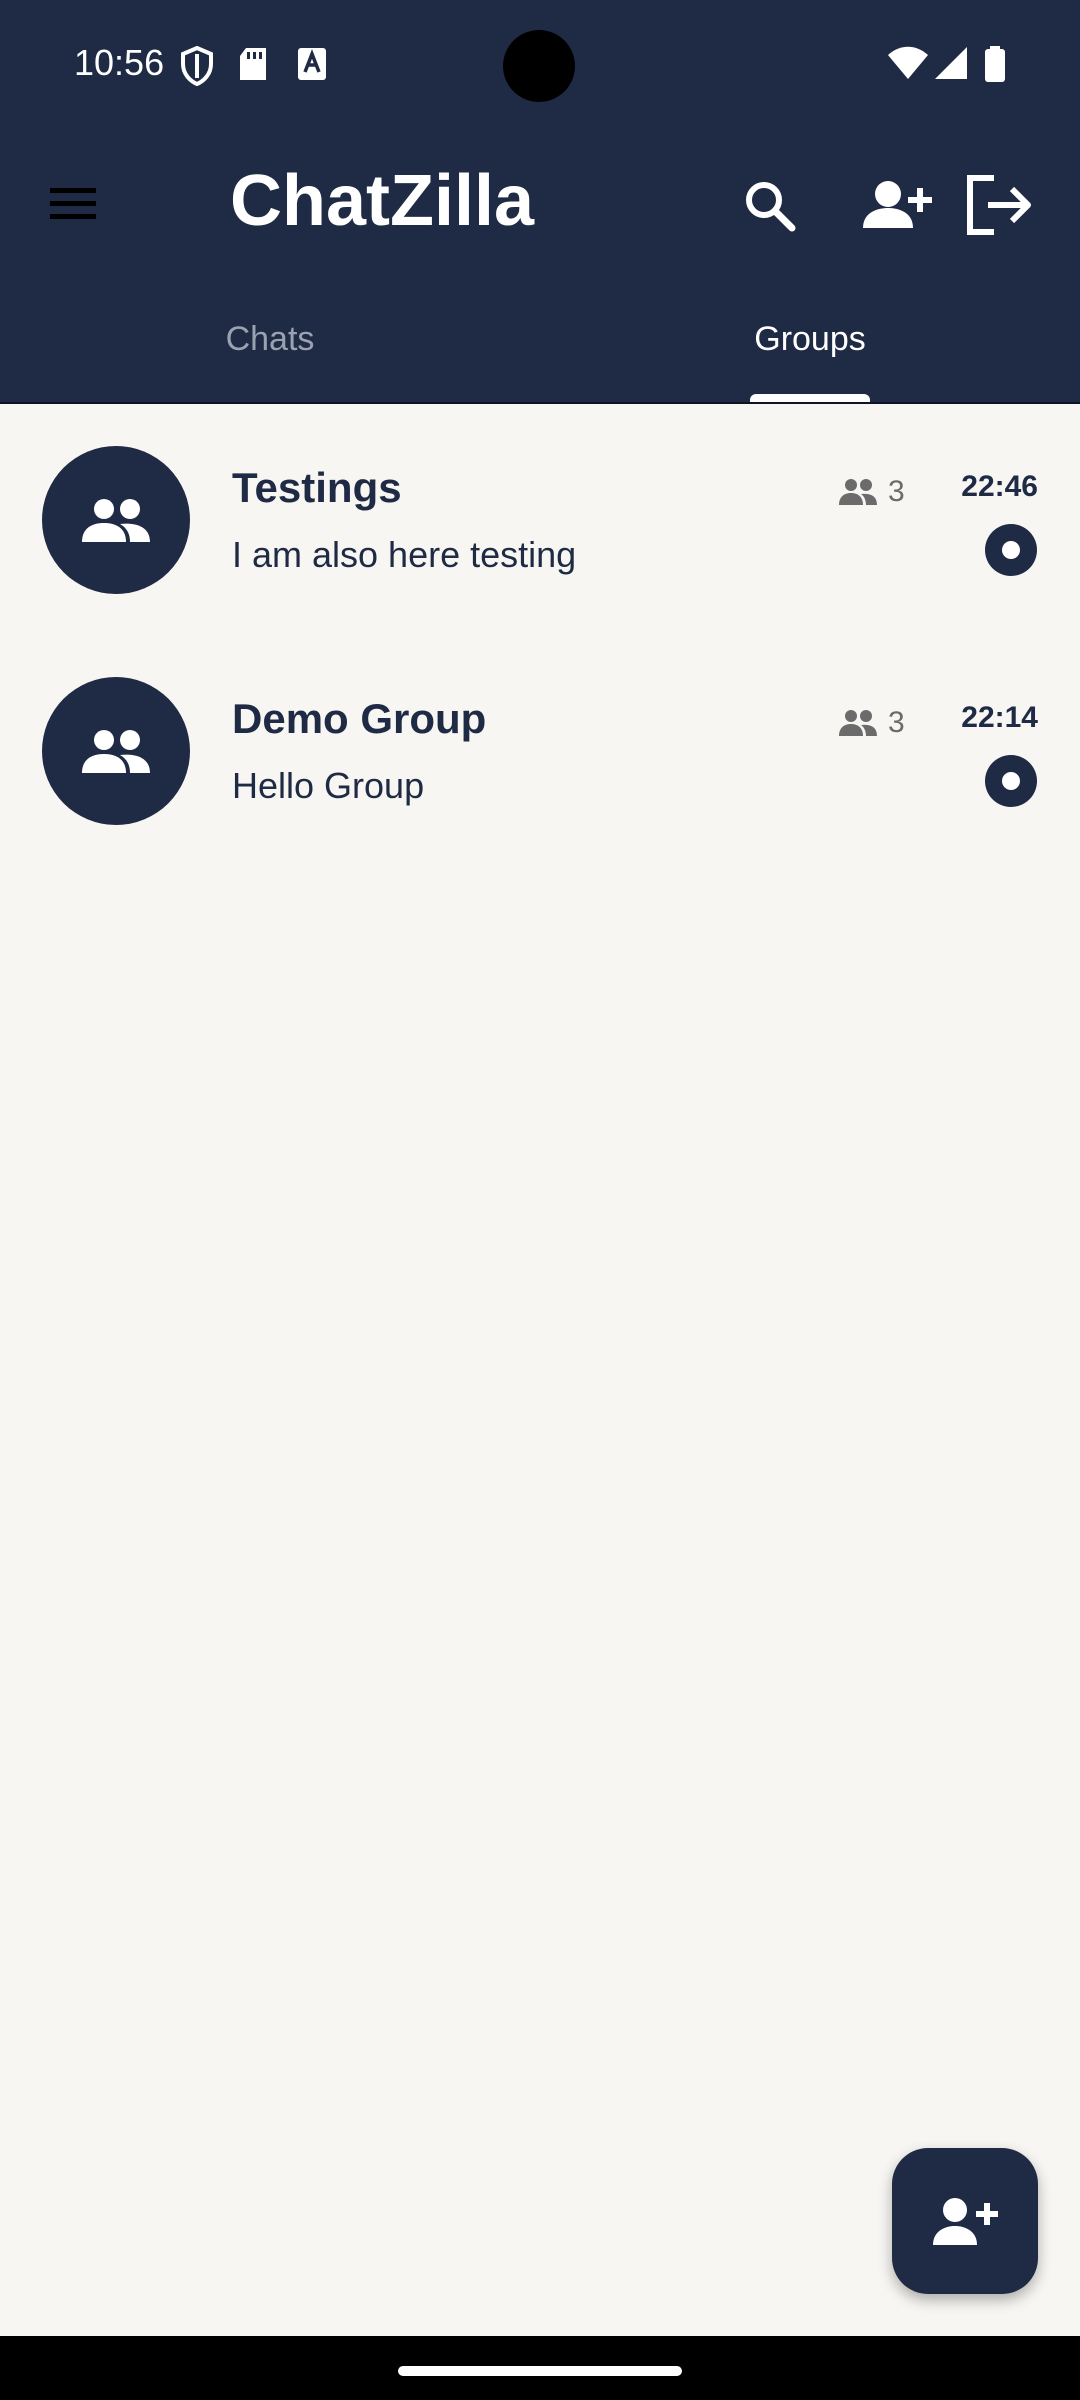 Image resolution: width=1080 pixels, height=2400 pixels. I want to click on status-bar: 10:56, so click(540, 65).